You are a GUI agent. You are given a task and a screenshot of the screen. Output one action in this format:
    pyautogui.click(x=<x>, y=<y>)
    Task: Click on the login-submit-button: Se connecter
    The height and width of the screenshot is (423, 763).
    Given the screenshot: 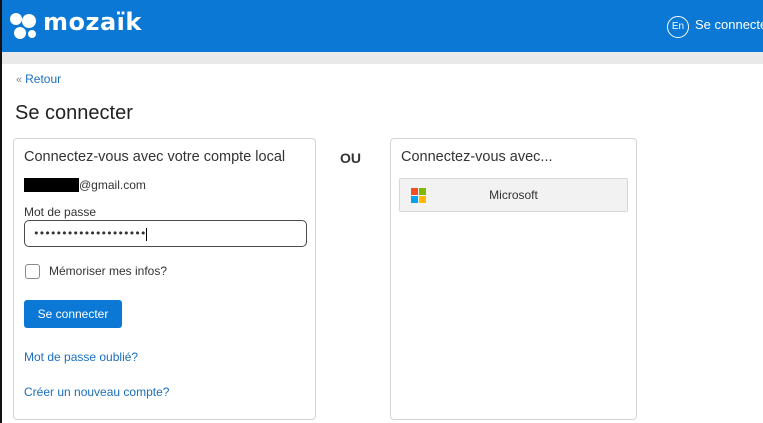 What is the action you would take?
    pyautogui.click(x=73, y=314)
    